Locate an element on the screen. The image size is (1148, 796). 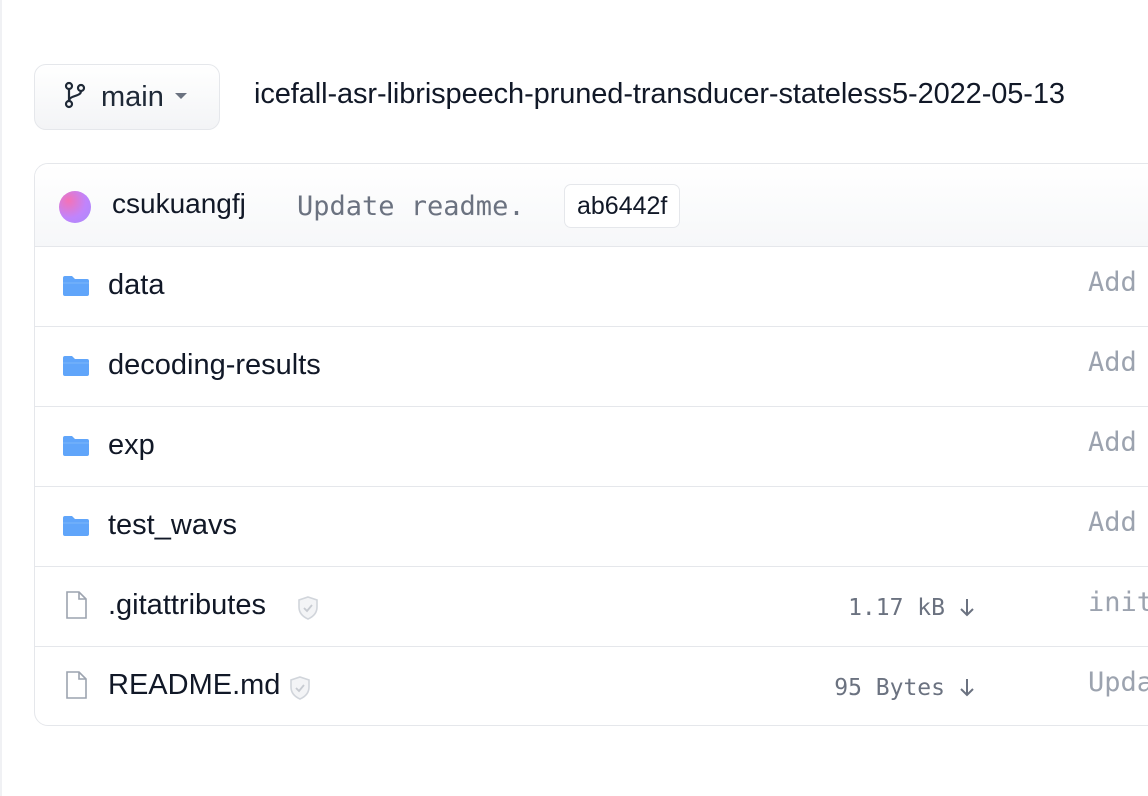
commit-hash-badge: ab6442f is located at coordinates (622, 206).